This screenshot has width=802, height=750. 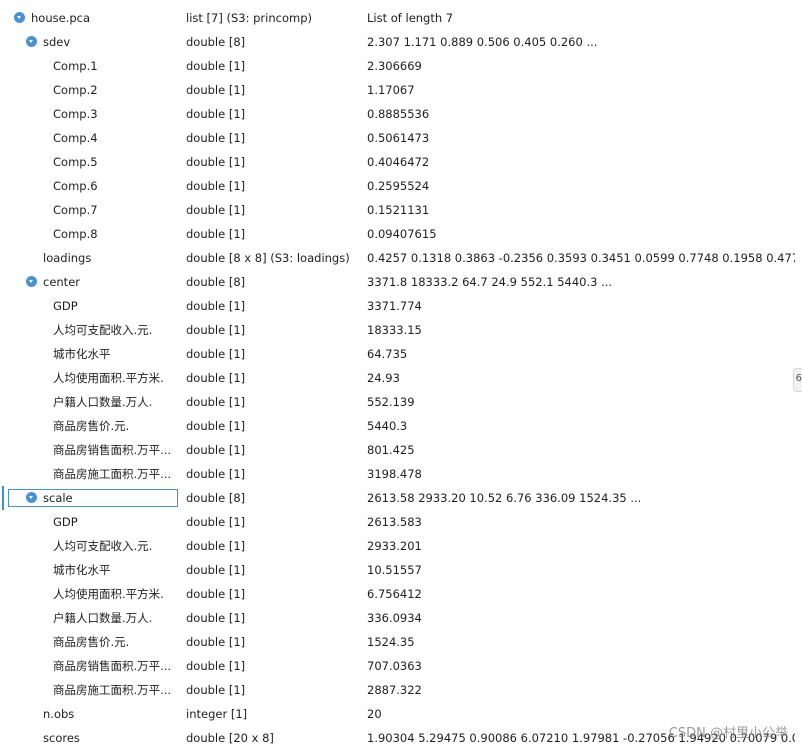 I want to click on tree-name-cell: Comp.7, so click(x=89, y=210).